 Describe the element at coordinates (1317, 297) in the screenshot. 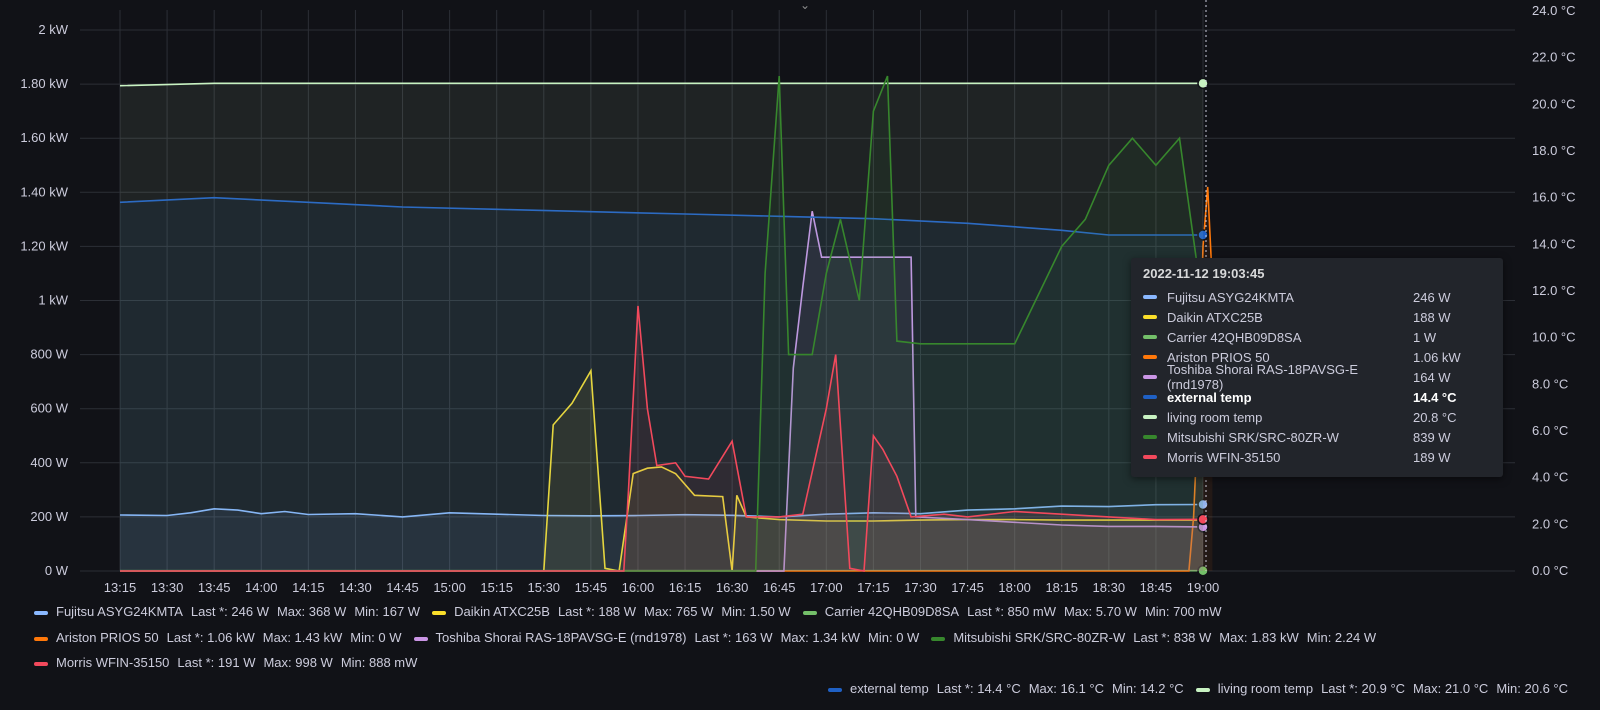

I see `tooltip-row: Fujitsu ASYG24KMTA 246 W` at that location.